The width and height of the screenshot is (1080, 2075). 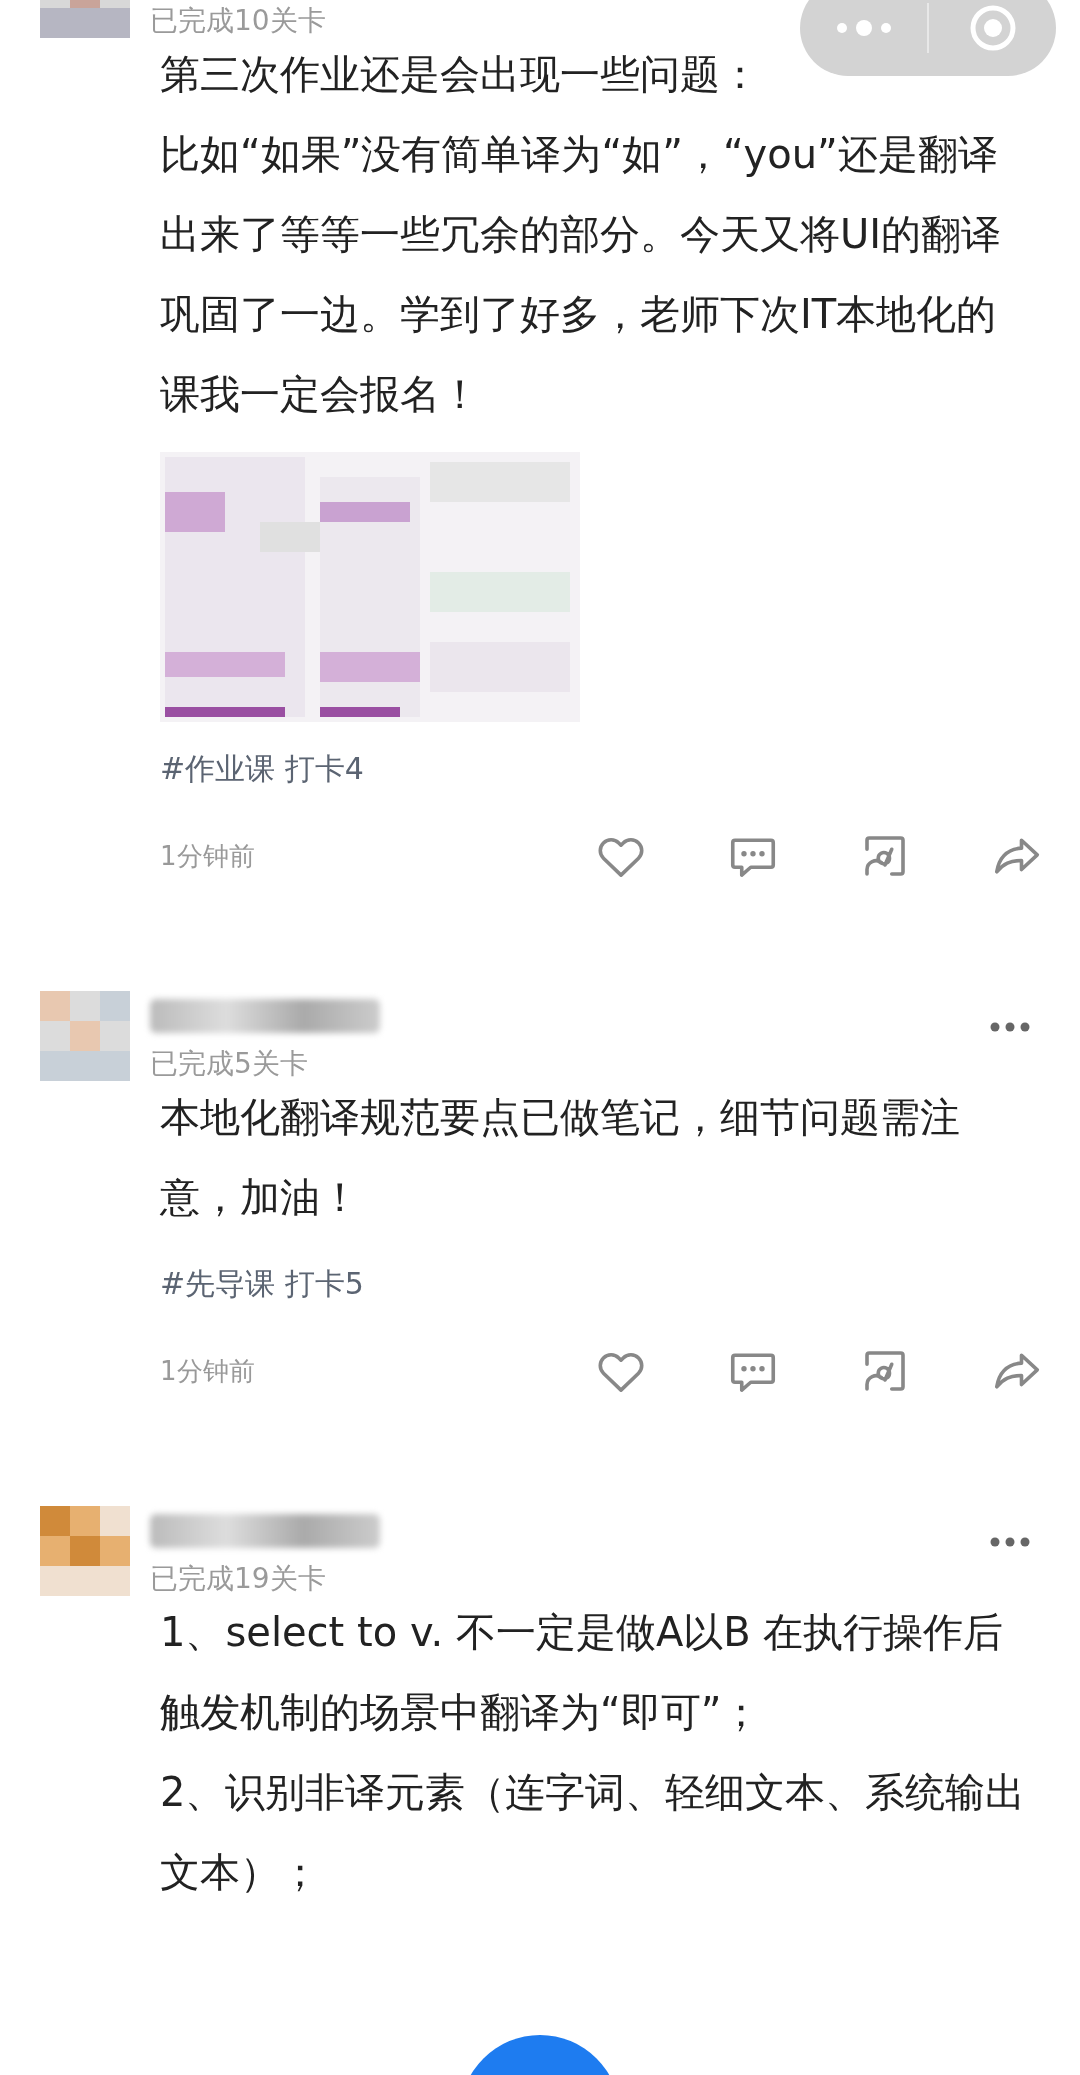 What do you see at coordinates (595, 1283) in the screenshot?
I see `topic-tag: #先导课 打卡5` at bounding box center [595, 1283].